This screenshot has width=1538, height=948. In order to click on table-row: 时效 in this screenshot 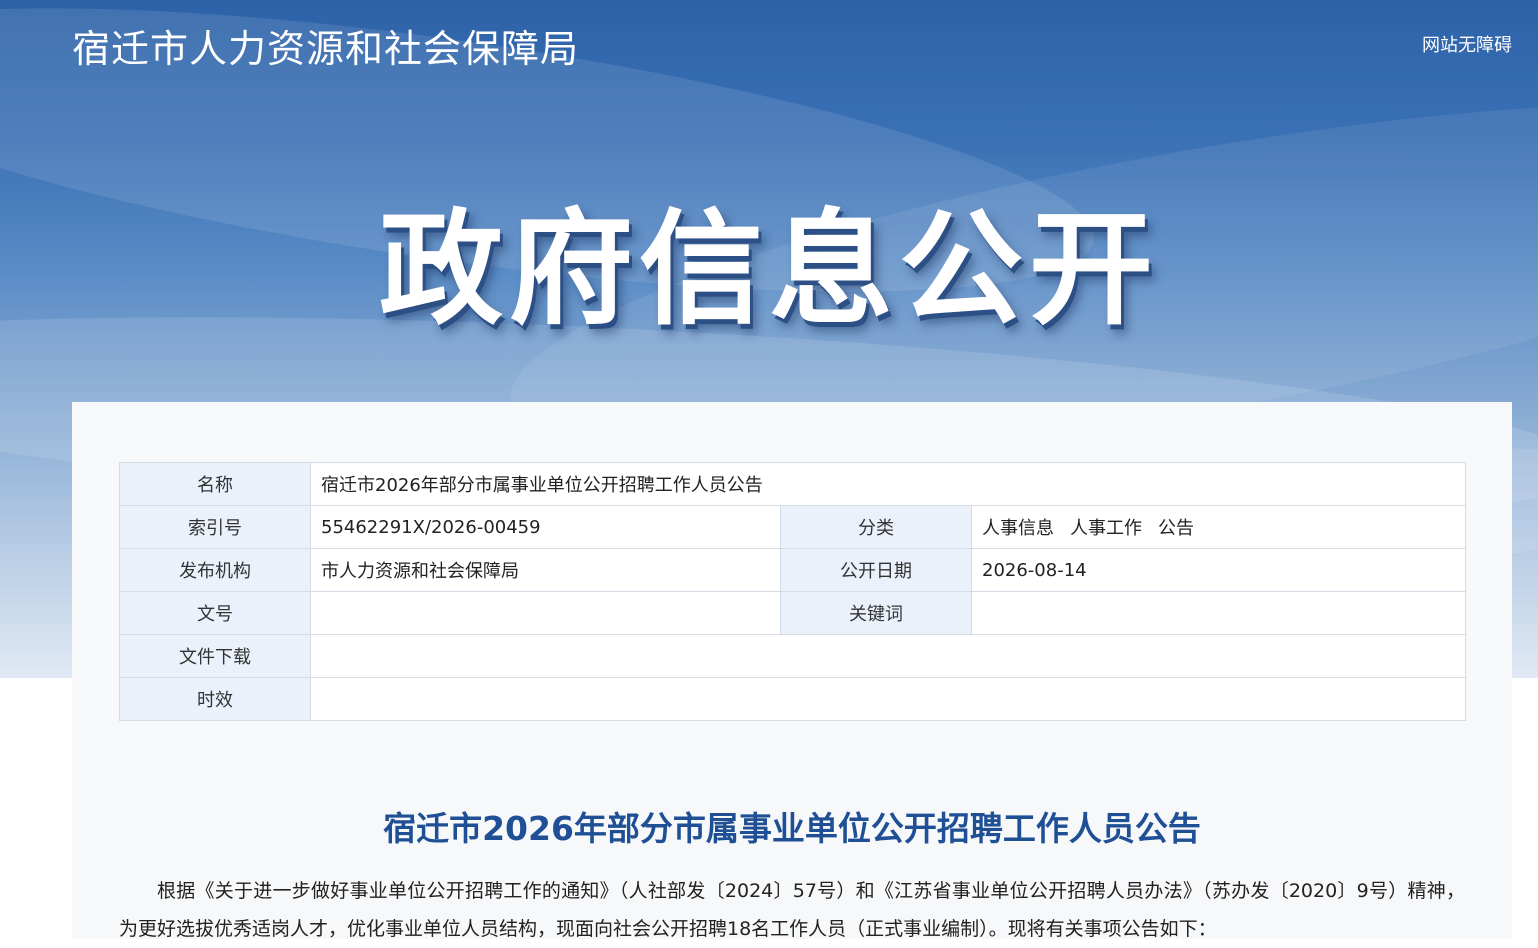, I will do `click(793, 699)`.